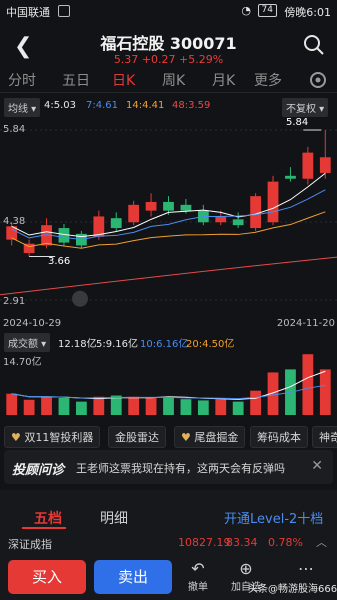 The image size is (337, 600). I want to click on tool-smart-invest: ♥ 双11智投利器, so click(52, 437).